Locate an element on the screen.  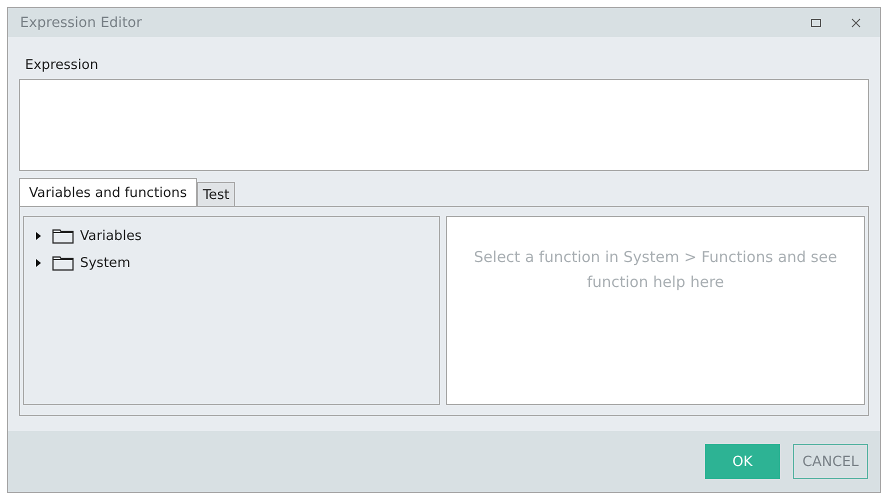
tab: Variables and functions is located at coordinates (108, 192).